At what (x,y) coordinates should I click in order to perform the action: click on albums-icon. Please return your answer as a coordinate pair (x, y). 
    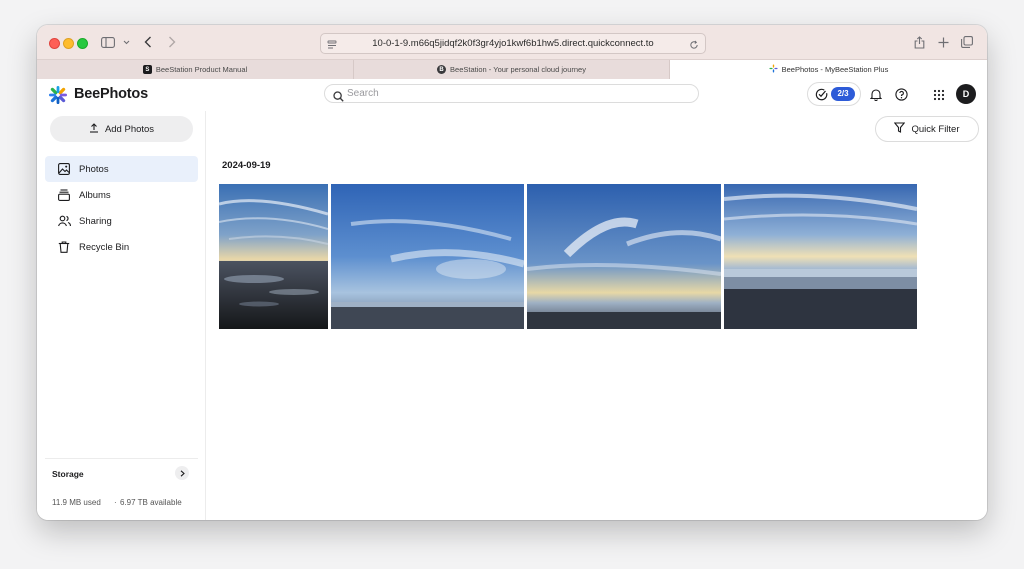
    Looking at the image, I should click on (64, 196).